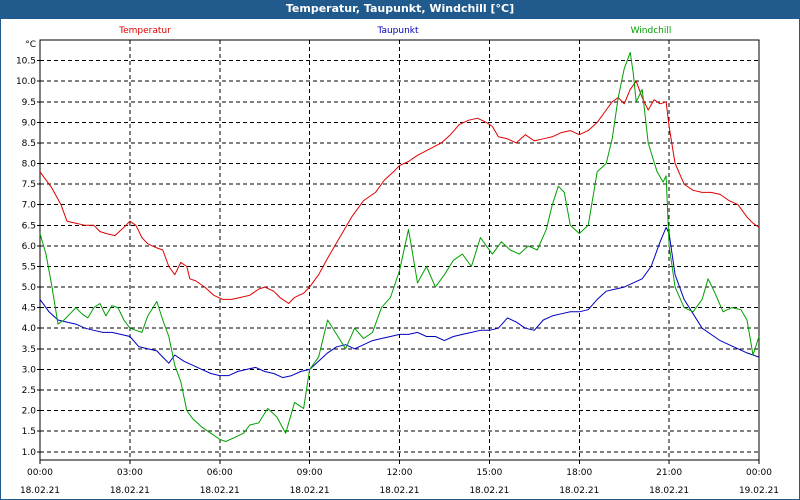 The image size is (800, 500). I want to click on y-tick-label: 9.5, so click(29, 103).